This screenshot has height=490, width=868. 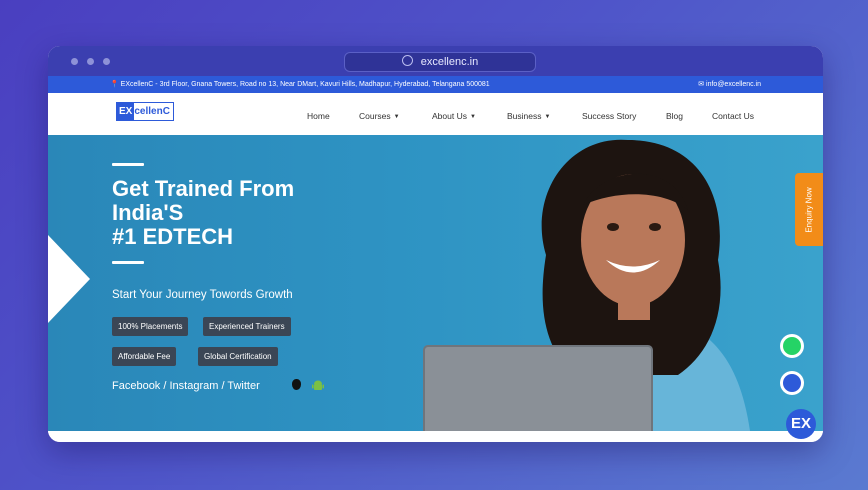 I want to click on feature-chip: Global Certification, so click(x=238, y=356).